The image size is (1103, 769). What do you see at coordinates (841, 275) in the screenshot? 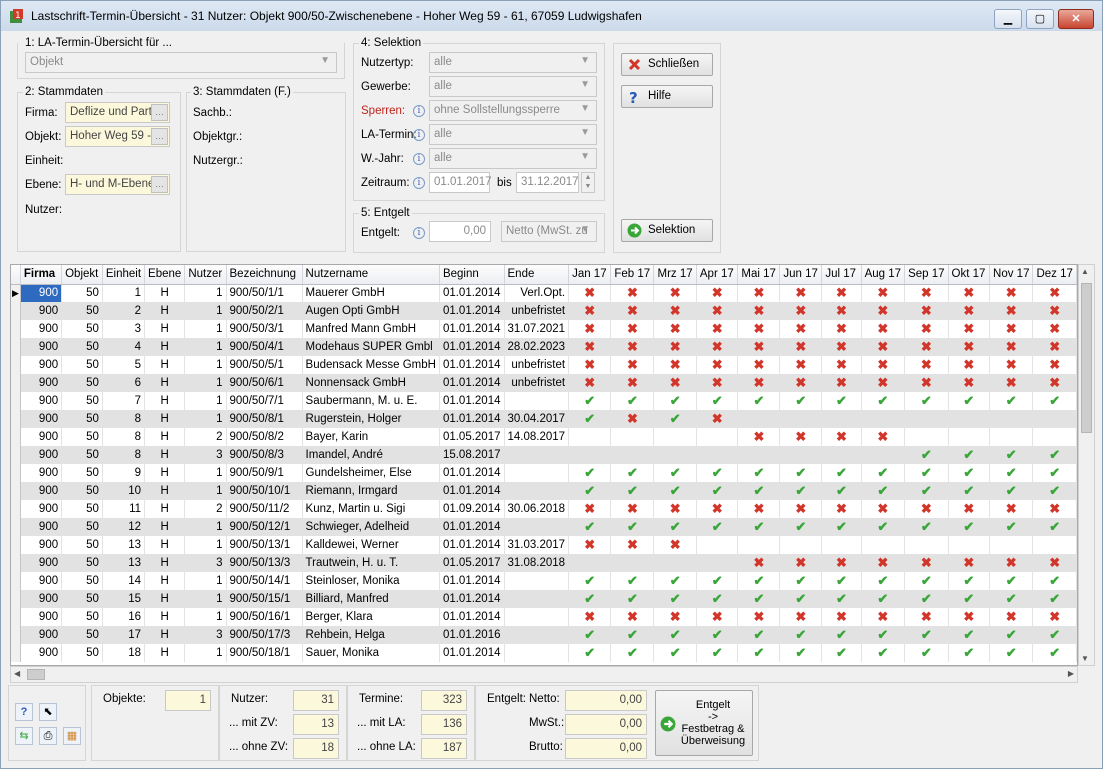
I see `column-header: Jul 17` at bounding box center [841, 275].